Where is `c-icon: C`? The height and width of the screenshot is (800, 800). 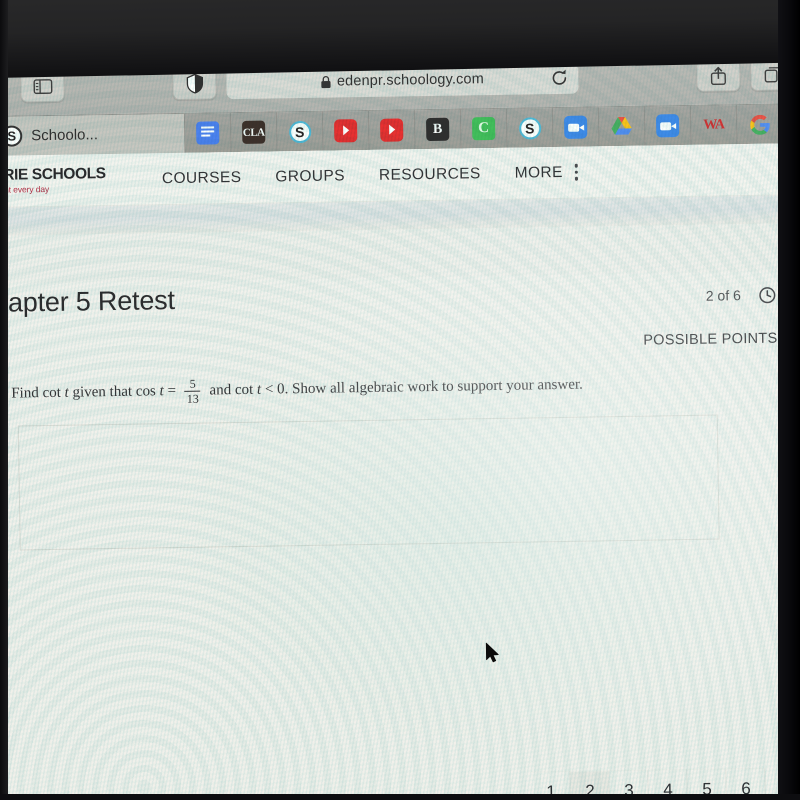 c-icon: C is located at coordinates (483, 128).